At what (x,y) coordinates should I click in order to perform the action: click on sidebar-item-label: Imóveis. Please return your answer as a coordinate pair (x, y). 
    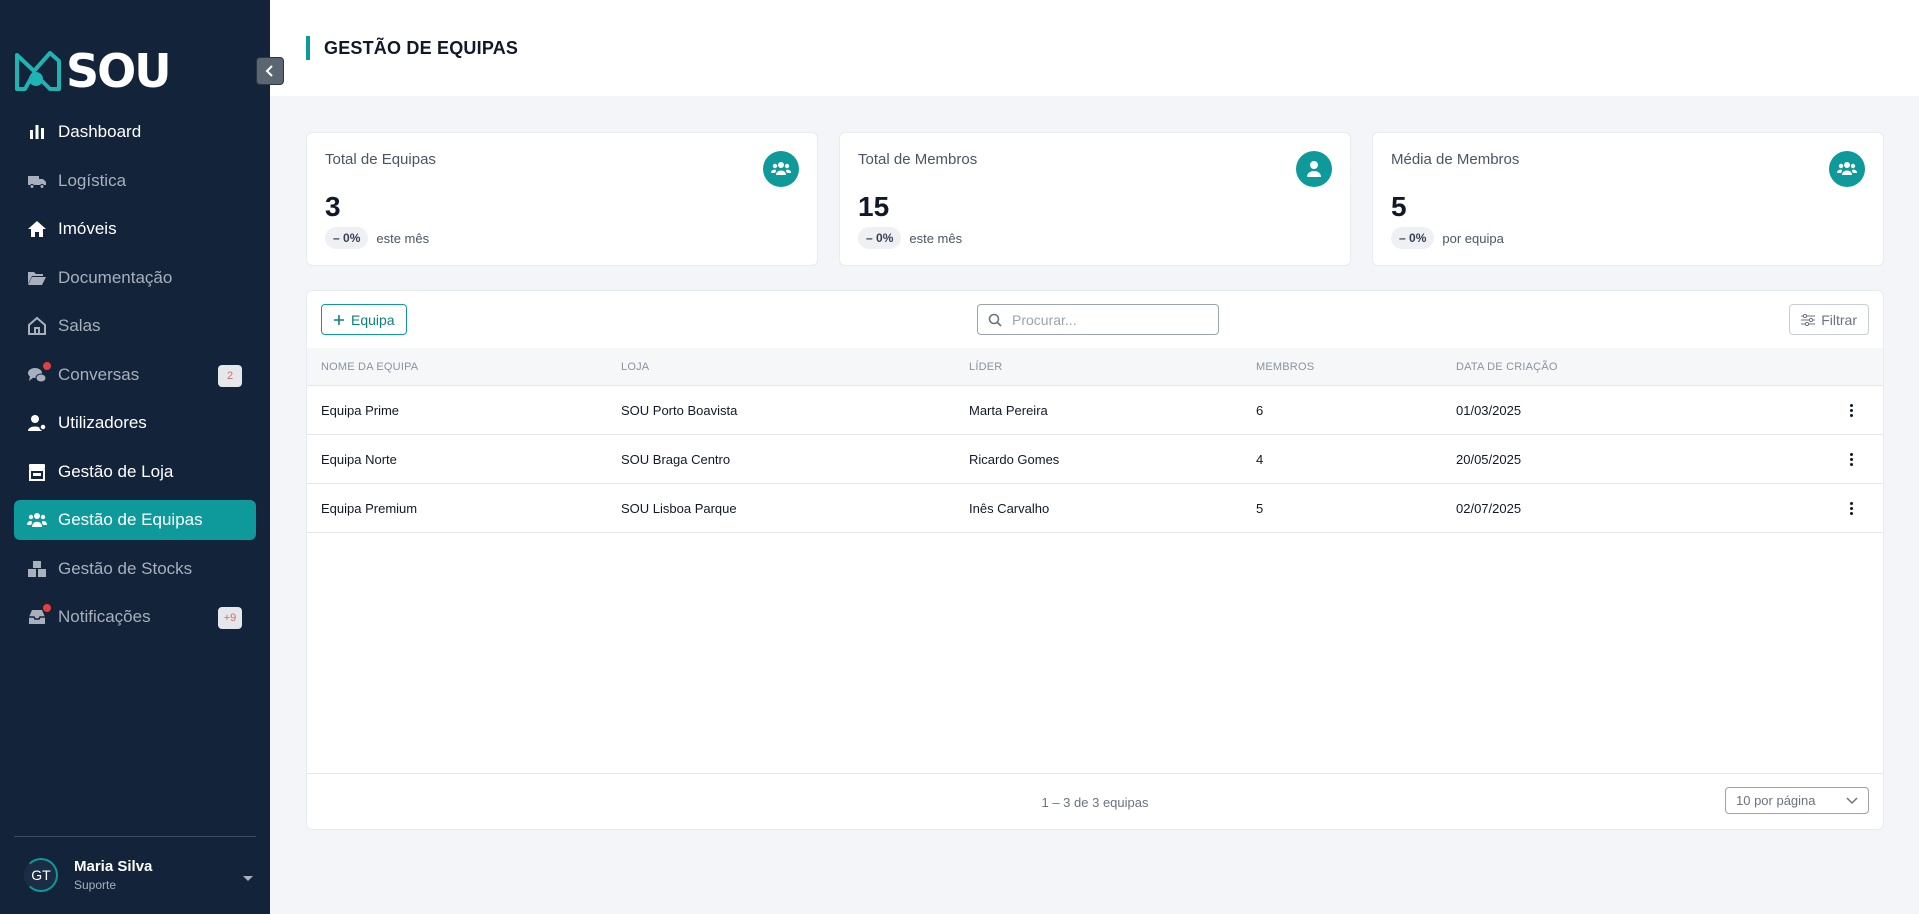
    Looking at the image, I should click on (87, 228).